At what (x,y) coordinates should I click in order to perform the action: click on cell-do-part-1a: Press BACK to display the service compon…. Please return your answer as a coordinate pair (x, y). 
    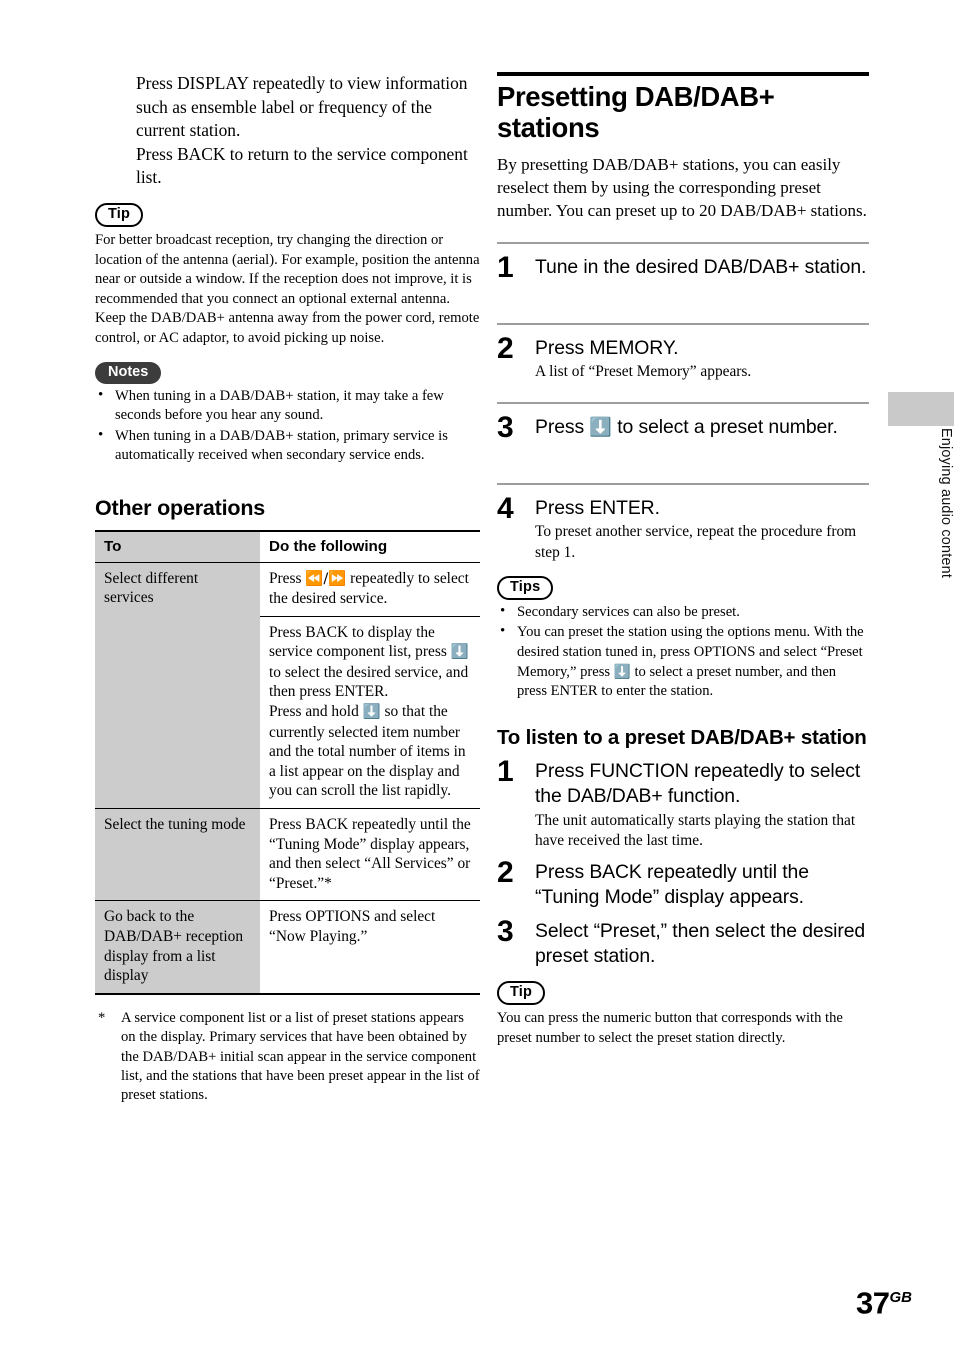
    Looking at the image, I should click on (360, 642).